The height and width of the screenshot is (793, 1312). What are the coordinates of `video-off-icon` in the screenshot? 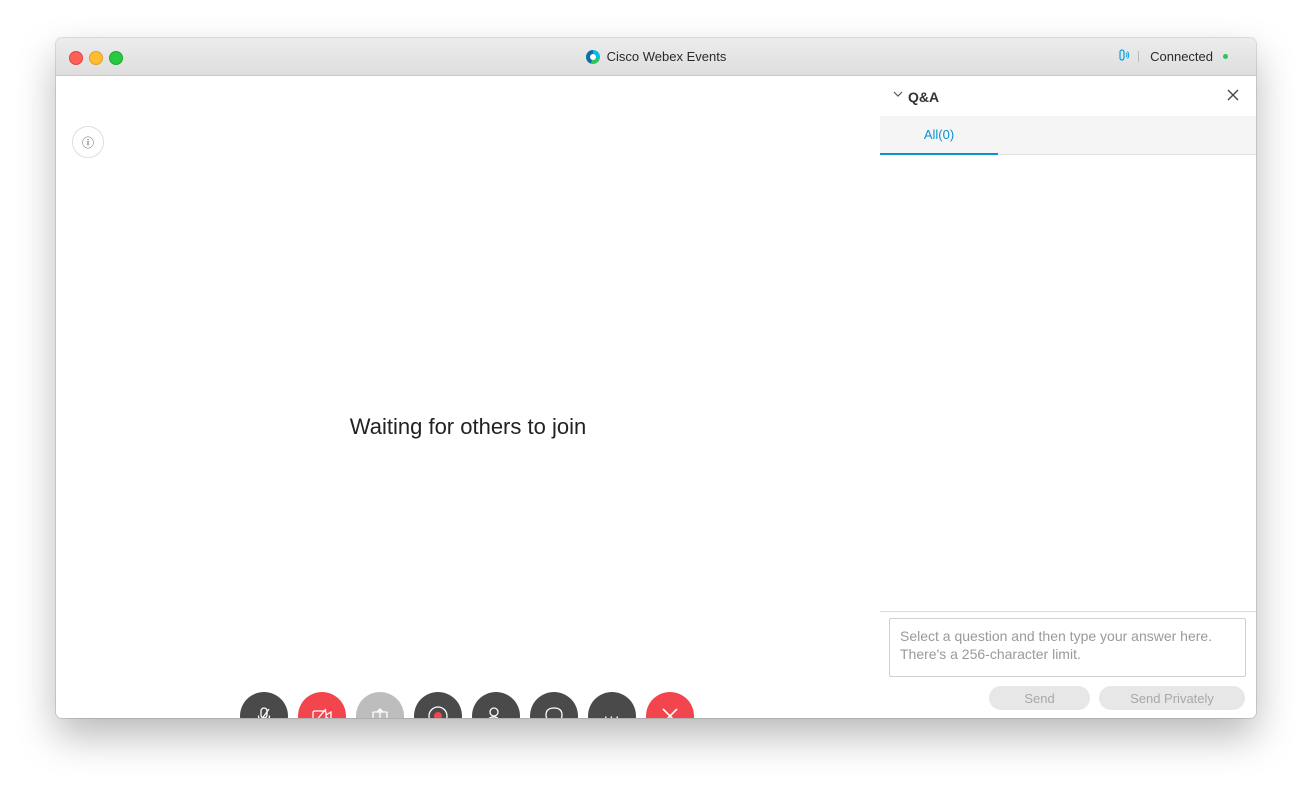 It's located at (322, 713).